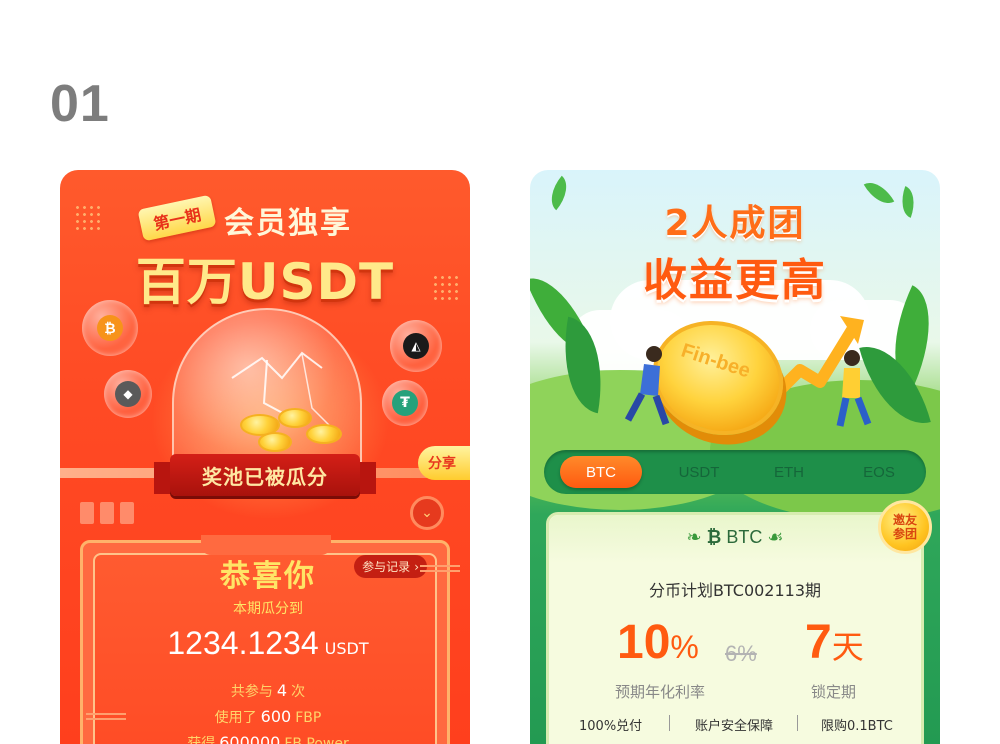 Image resolution: width=1000 pixels, height=744 pixels. What do you see at coordinates (268, 609) in the screenshot?
I see `won-label: 本期瓜分到` at bounding box center [268, 609].